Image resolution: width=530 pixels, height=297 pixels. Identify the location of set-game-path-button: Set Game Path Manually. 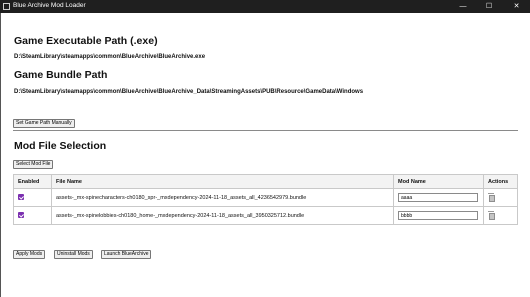
(44, 123).